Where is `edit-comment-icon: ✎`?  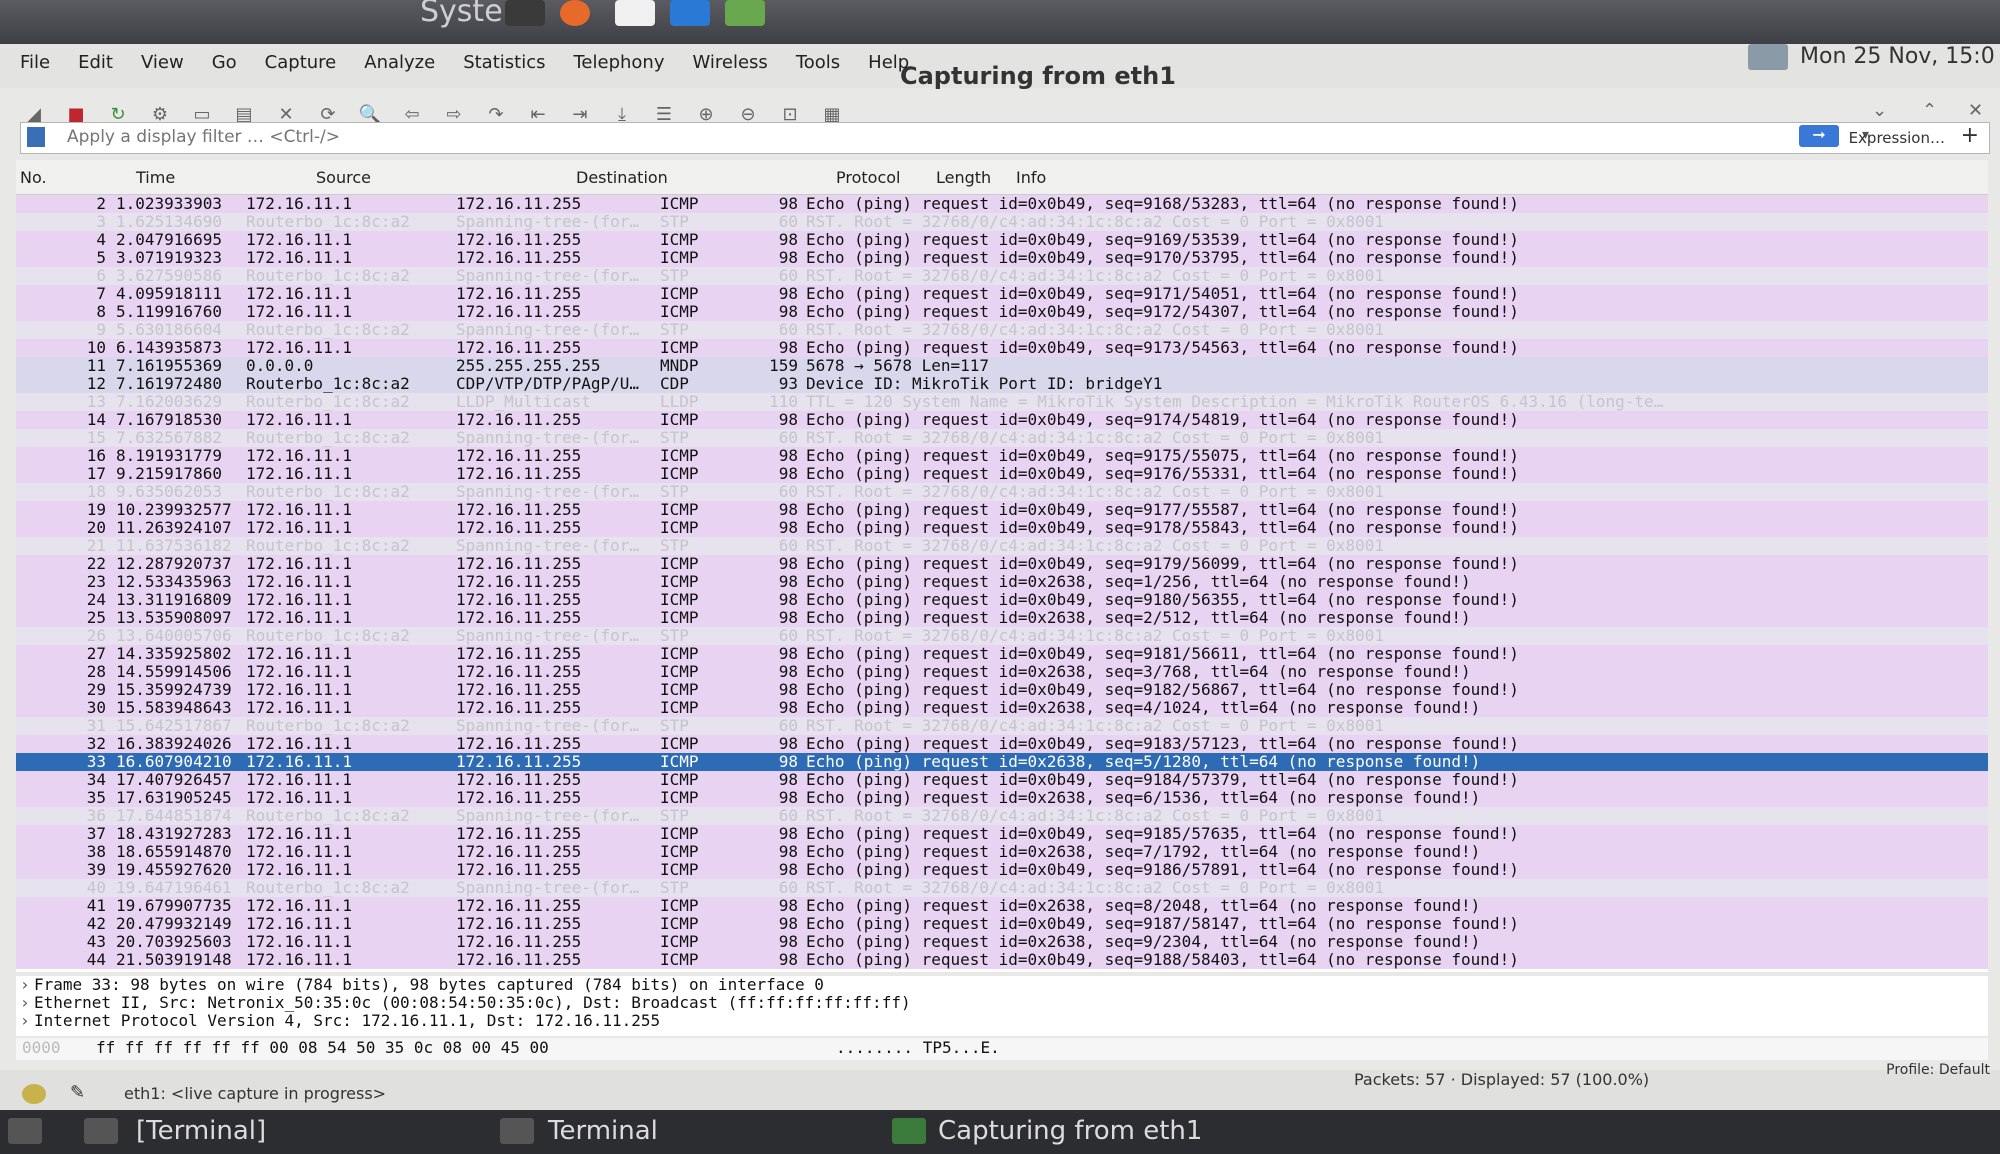 edit-comment-icon: ✎ is located at coordinates (77, 1092).